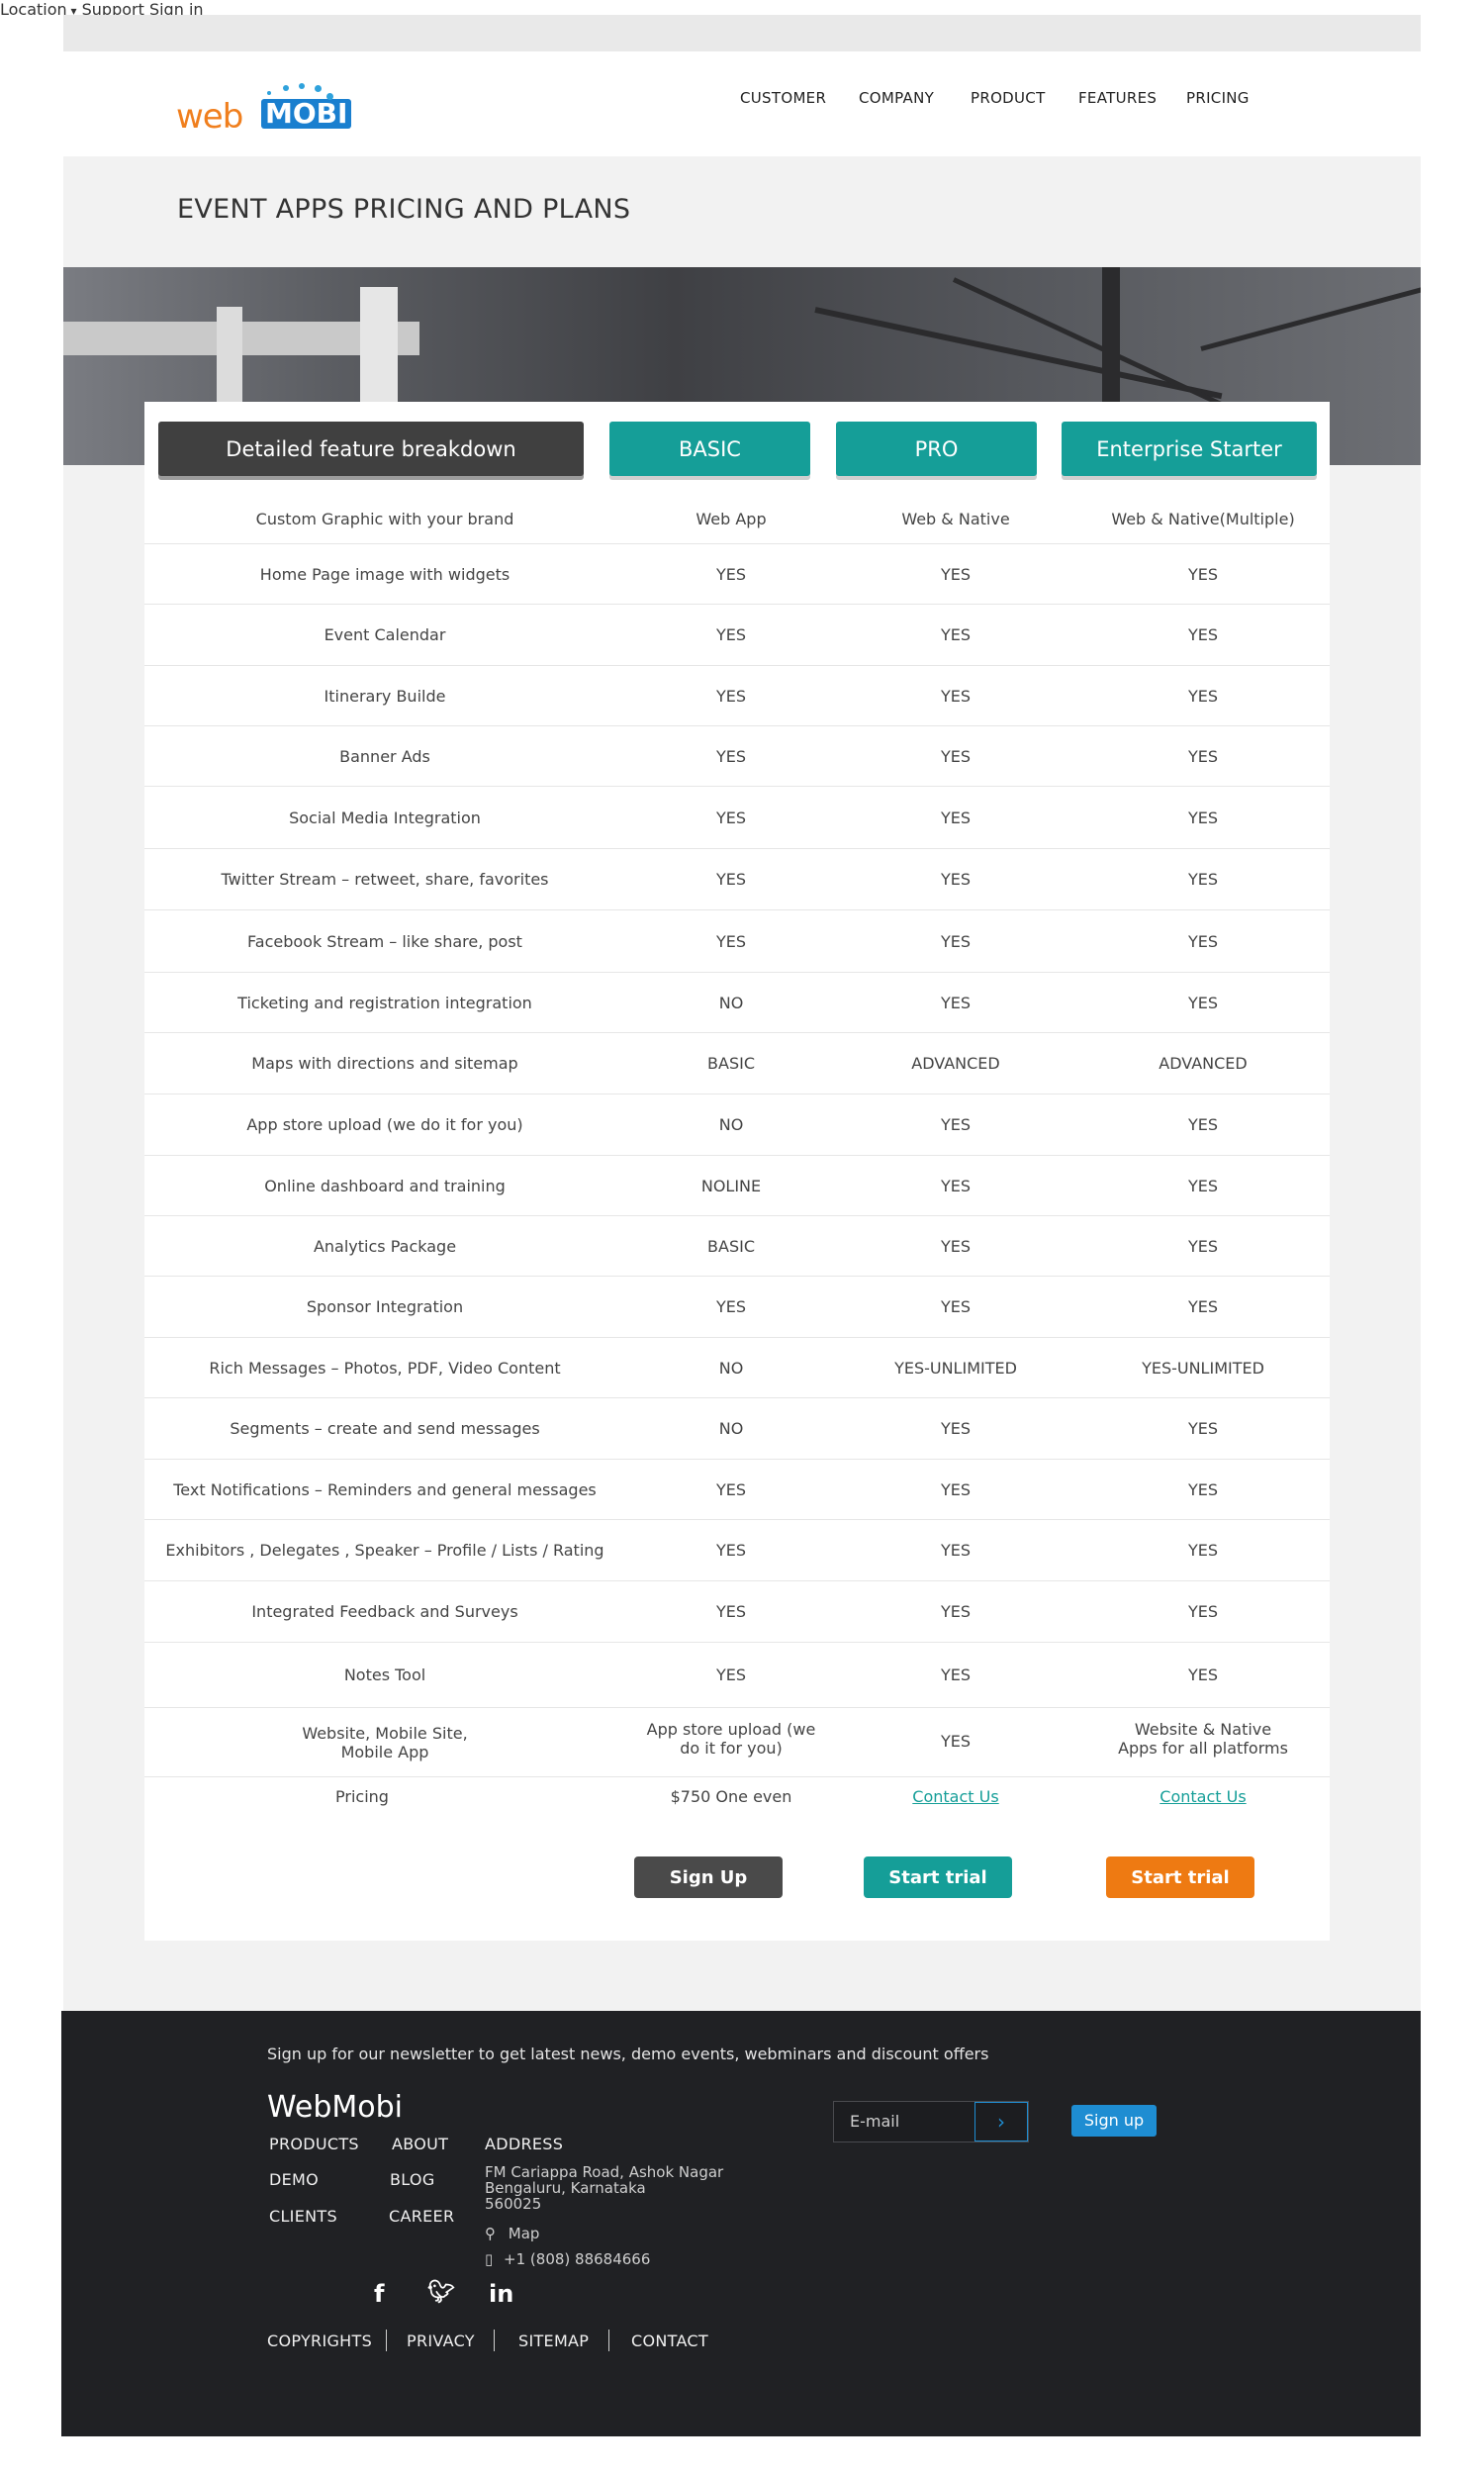 This screenshot has width=1484, height=2474. Describe the element at coordinates (669, 2340) in the screenshot. I see `footer-link-contact: CONTACT` at that location.